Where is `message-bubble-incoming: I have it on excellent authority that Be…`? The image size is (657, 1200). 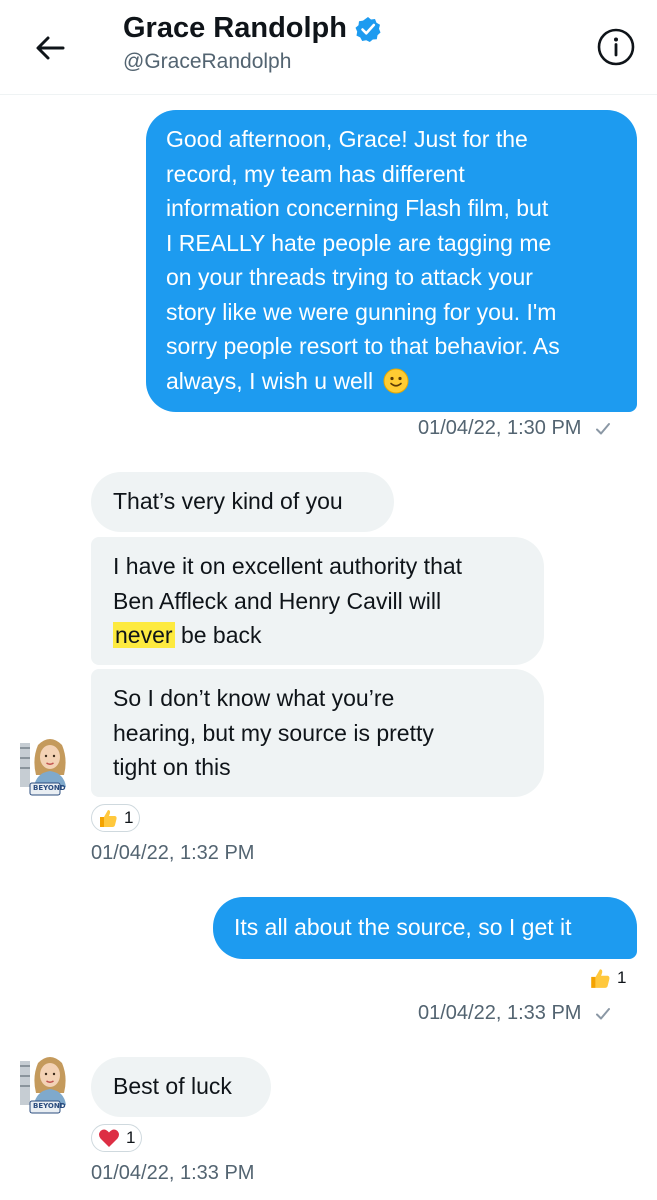 message-bubble-incoming: I have it on excellent authority that Be… is located at coordinates (317, 601).